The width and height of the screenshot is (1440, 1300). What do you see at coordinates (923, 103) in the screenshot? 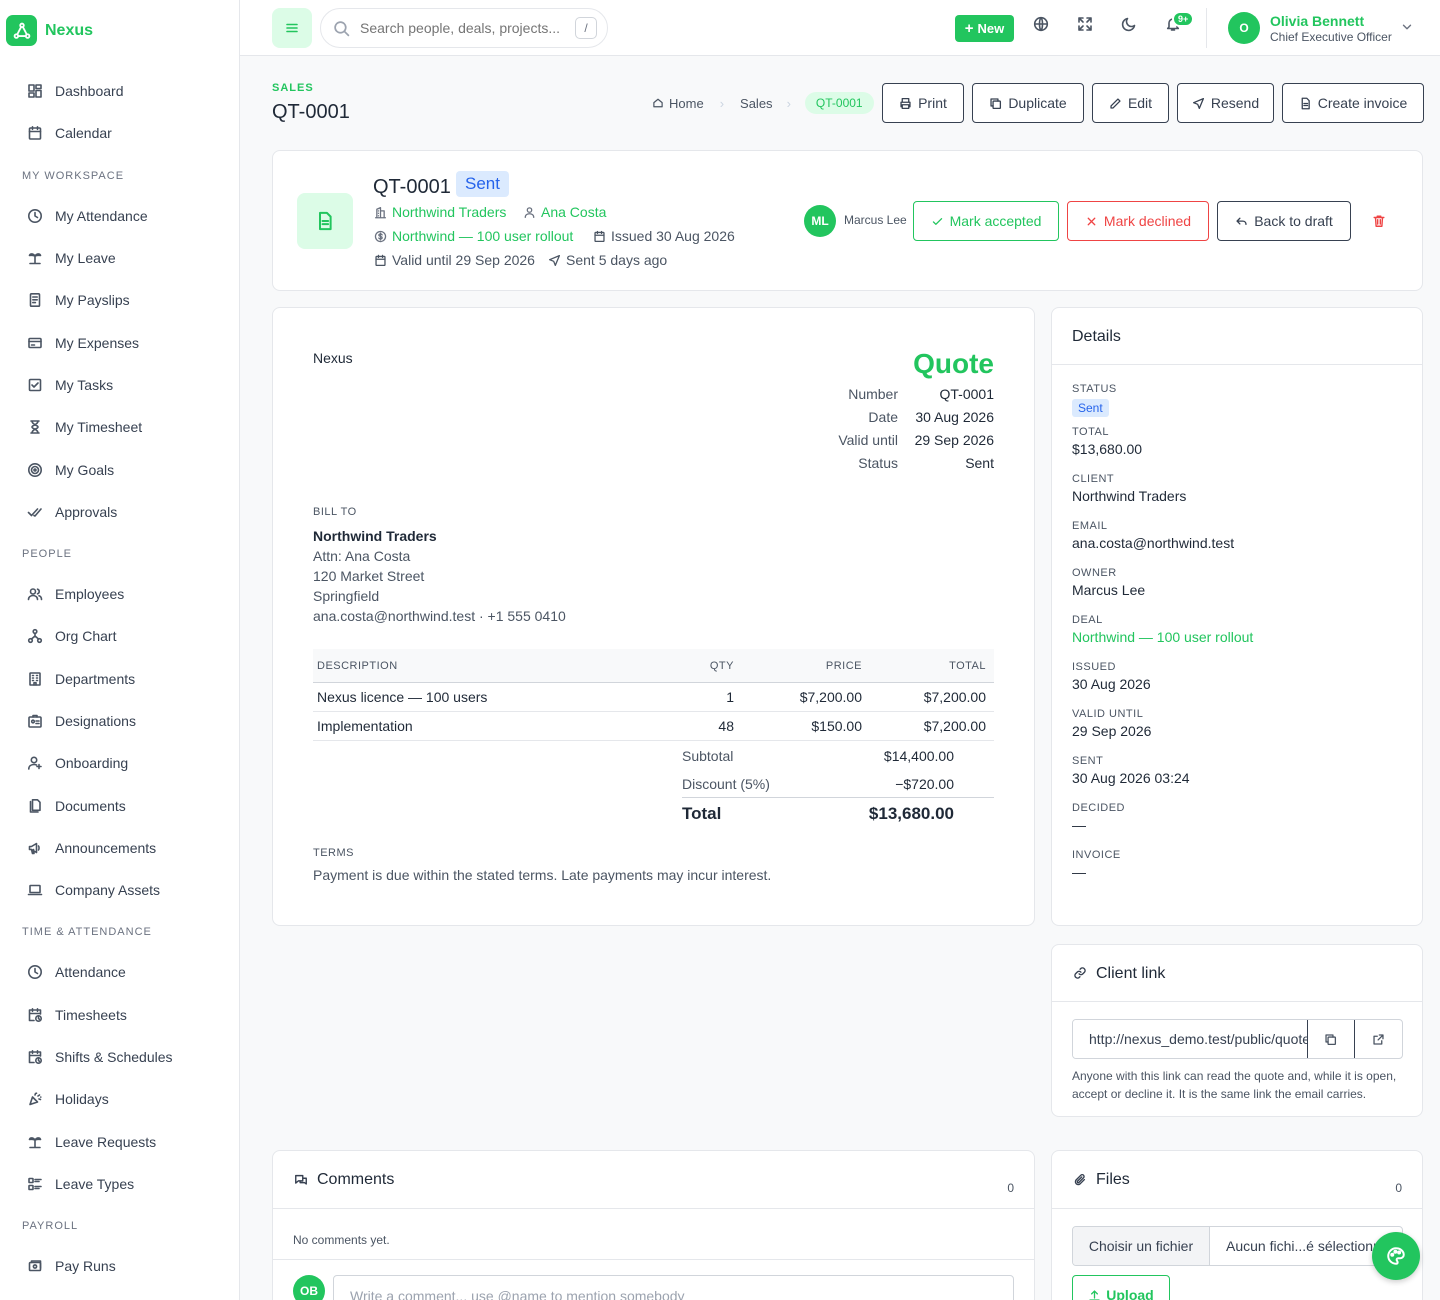
I see `print-button: Print` at bounding box center [923, 103].